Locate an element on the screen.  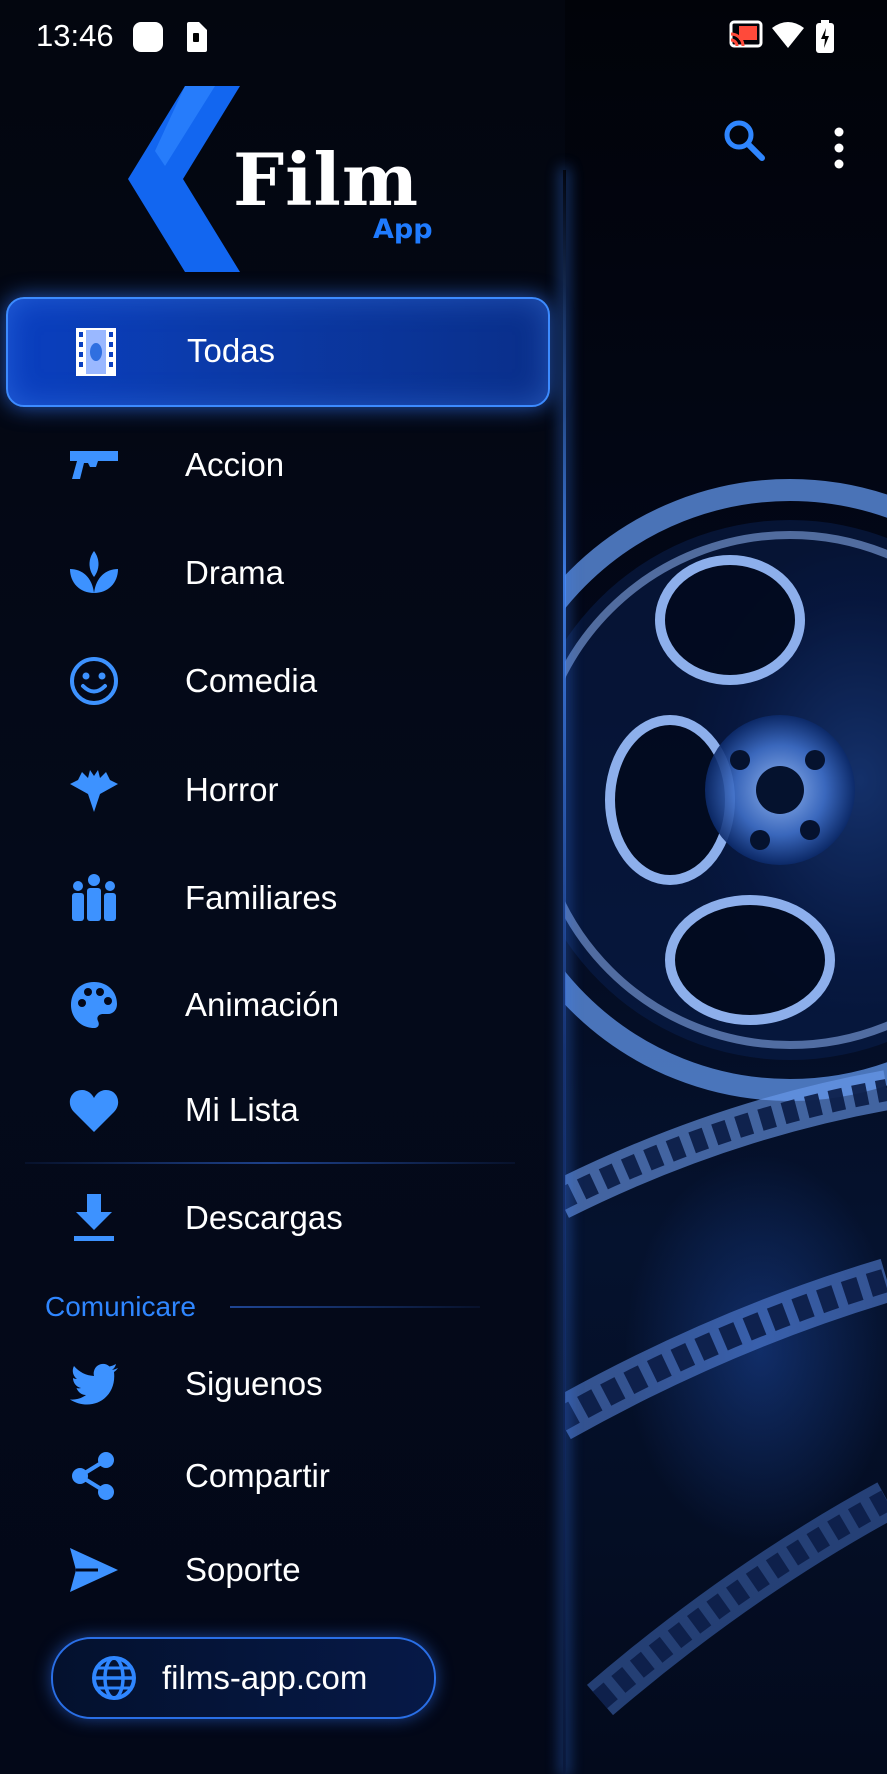
drawer-item-label: Compartir is located at coordinates (257, 1475).